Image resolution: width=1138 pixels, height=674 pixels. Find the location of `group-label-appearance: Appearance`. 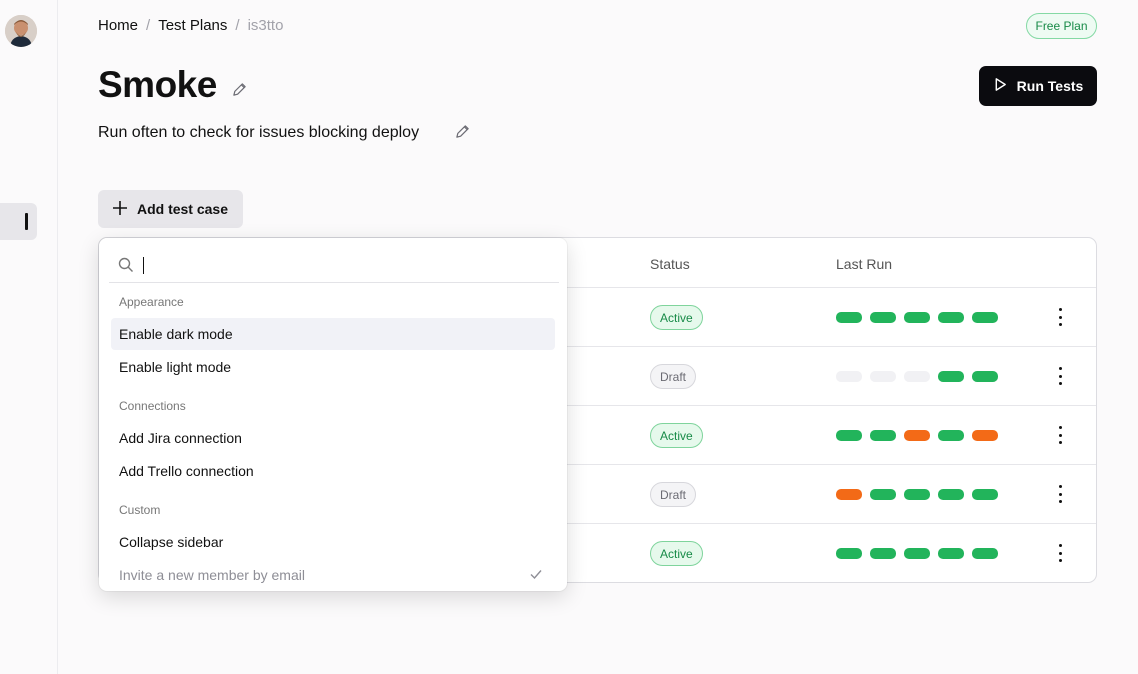

group-label-appearance: Appearance is located at coordinates (151, 302).